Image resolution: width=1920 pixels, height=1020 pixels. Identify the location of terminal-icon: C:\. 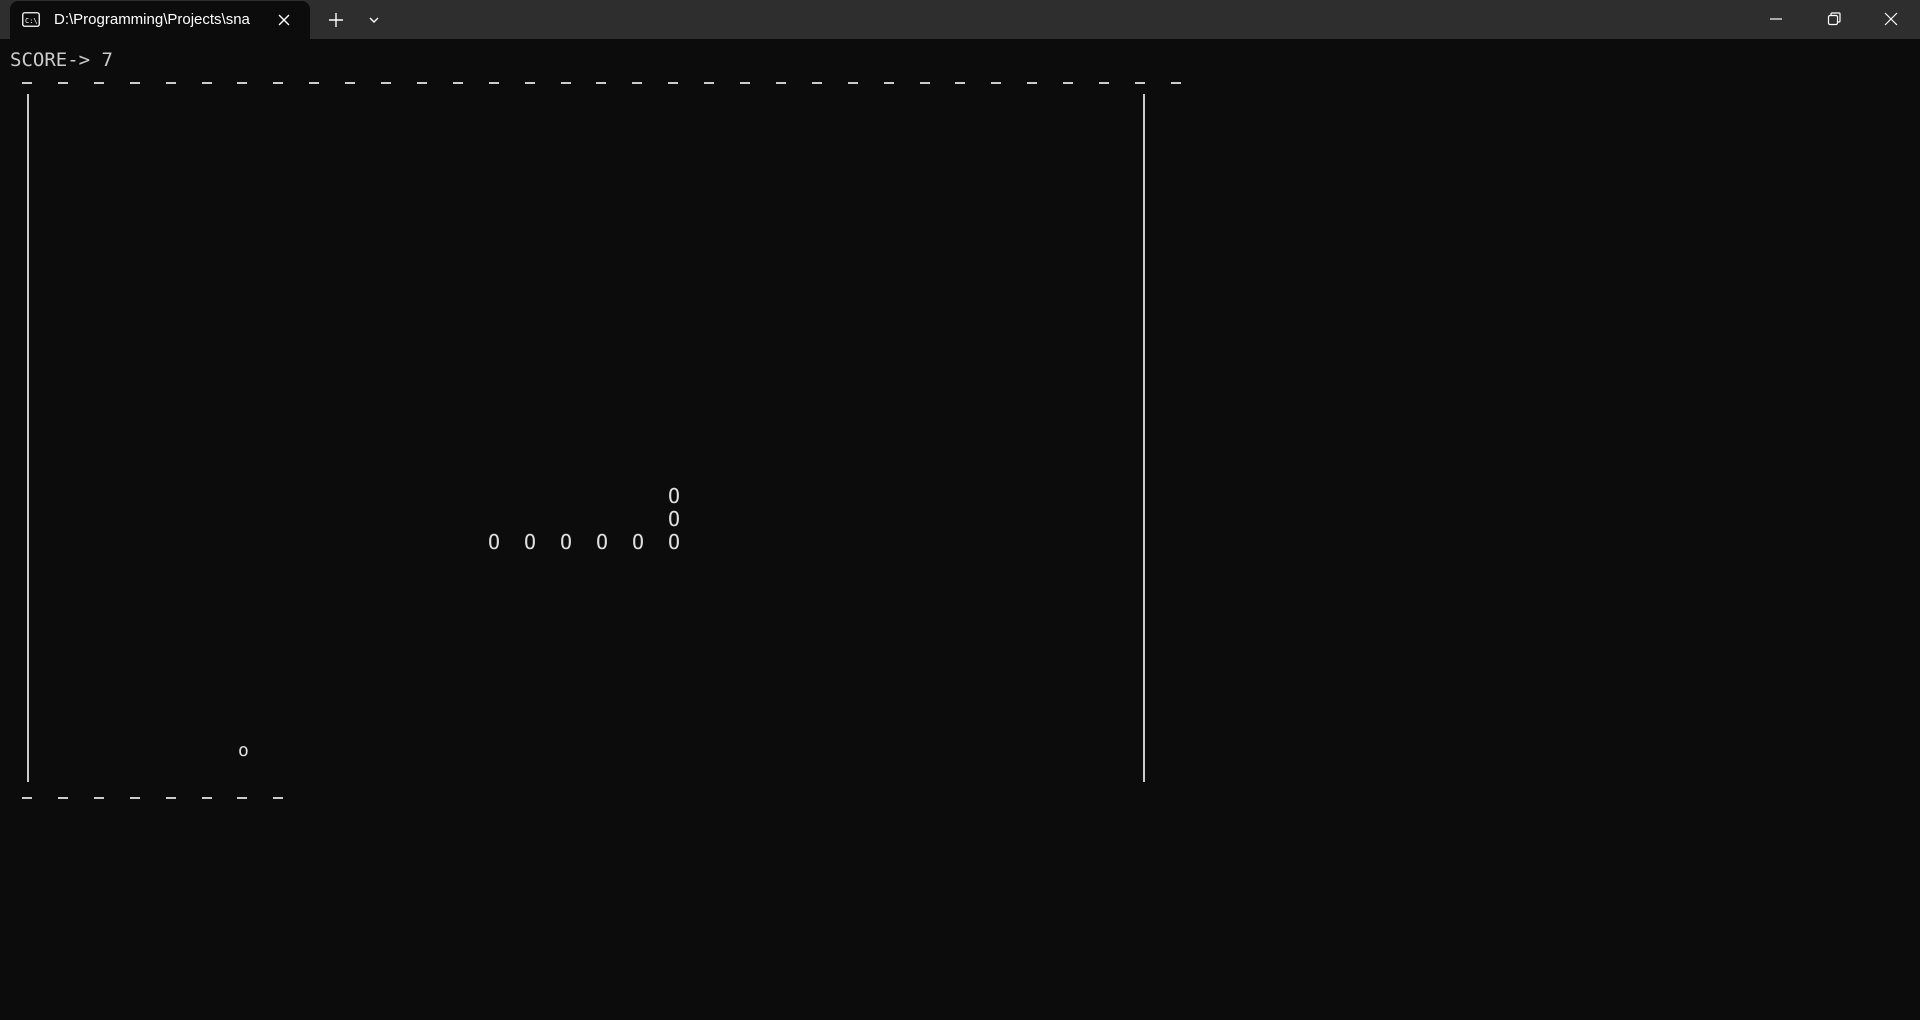
(31, 19).